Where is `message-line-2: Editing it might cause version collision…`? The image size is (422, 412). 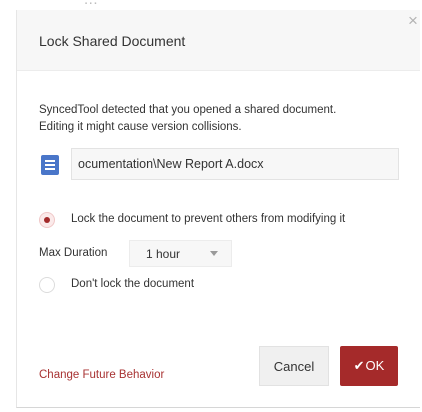 message-line-2: Editing it might cause version collision… is located at coordinates (140, 127).